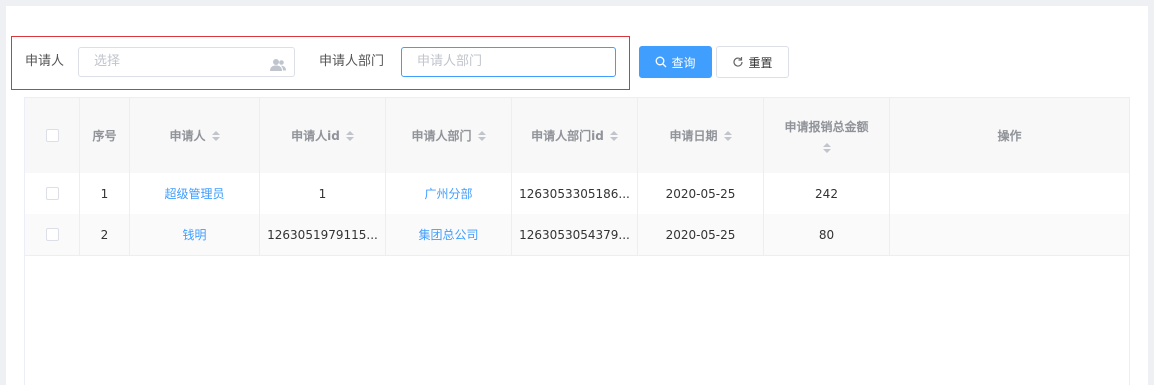  I want to click on reset-button-label: 重置, so click(760, 62).